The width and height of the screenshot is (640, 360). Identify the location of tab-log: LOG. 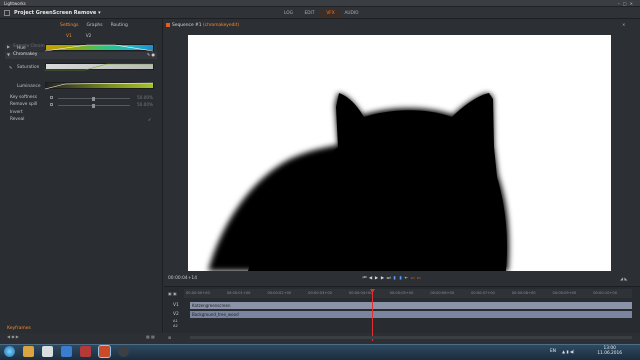
(288, 13).